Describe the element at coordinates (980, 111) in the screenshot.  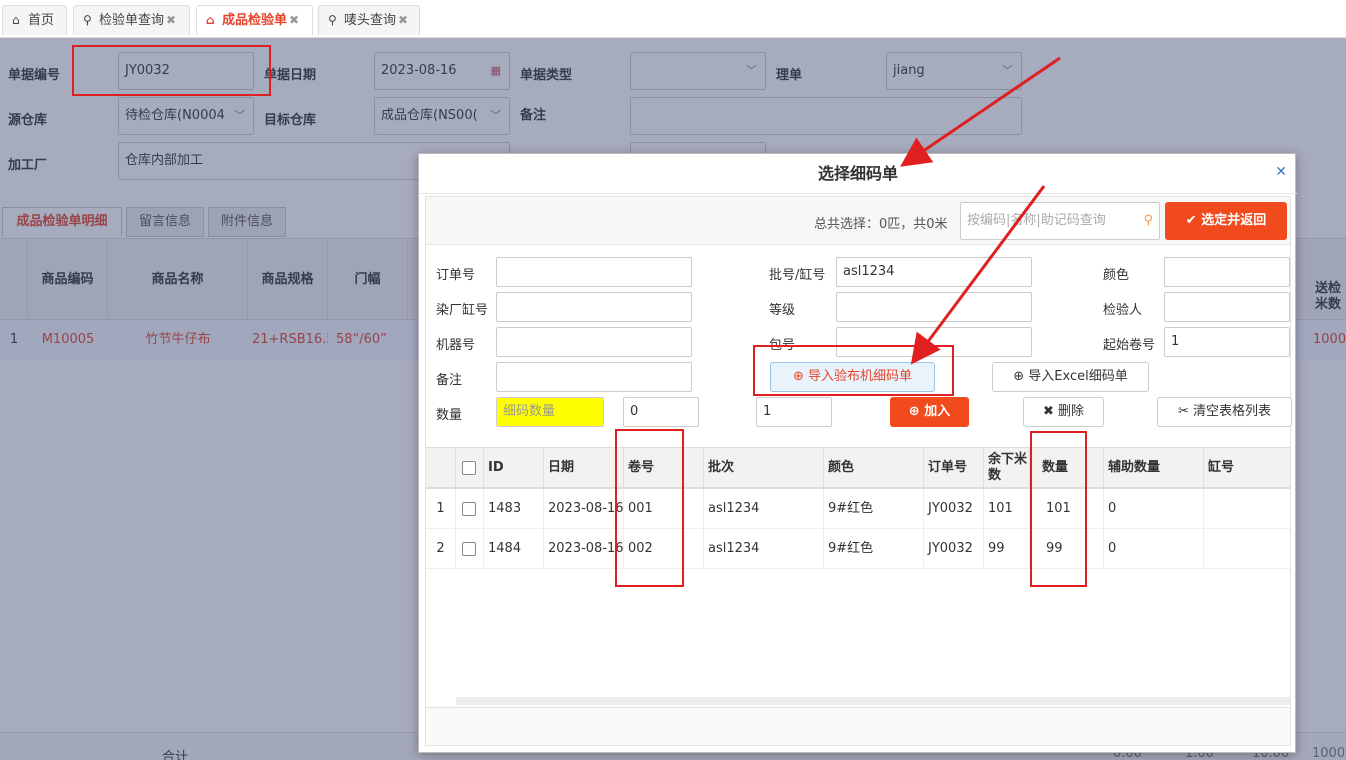
I see `arrow-to-title` at that location.